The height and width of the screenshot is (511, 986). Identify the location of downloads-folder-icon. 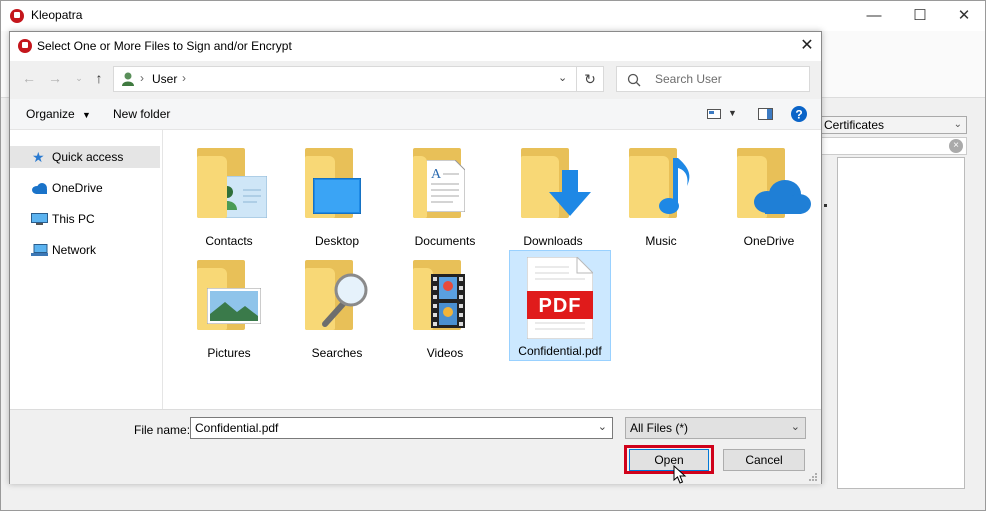
(570, 193).